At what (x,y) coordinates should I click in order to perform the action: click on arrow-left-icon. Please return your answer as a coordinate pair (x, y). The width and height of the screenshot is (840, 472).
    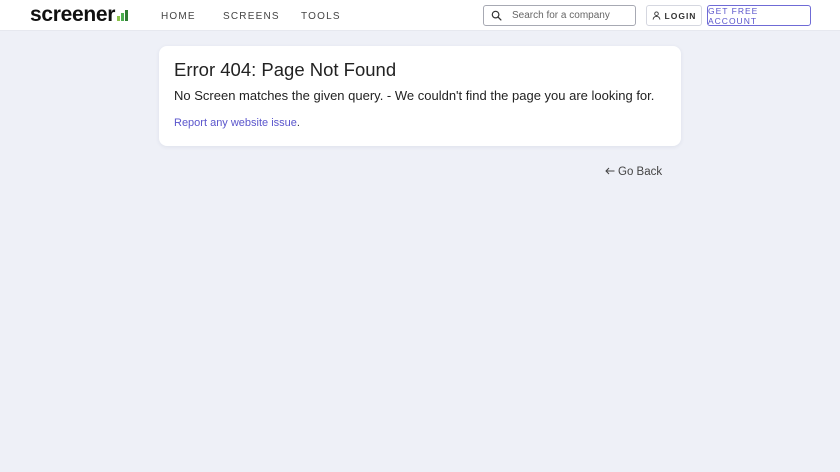
    Looking at the image, I should click on (610, 172).